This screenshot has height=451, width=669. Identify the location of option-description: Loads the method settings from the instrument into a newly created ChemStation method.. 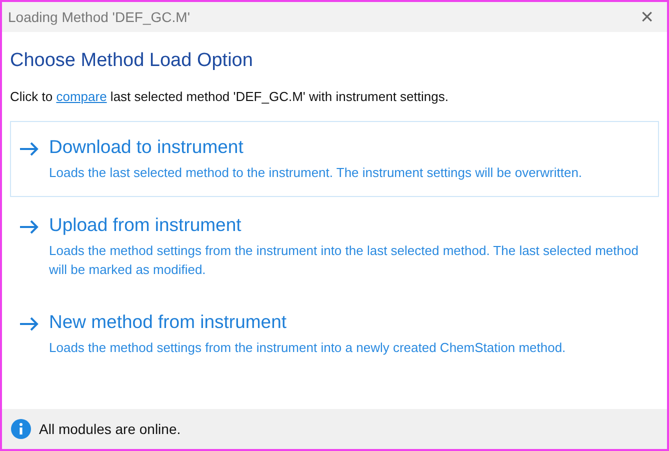
(307, 347).